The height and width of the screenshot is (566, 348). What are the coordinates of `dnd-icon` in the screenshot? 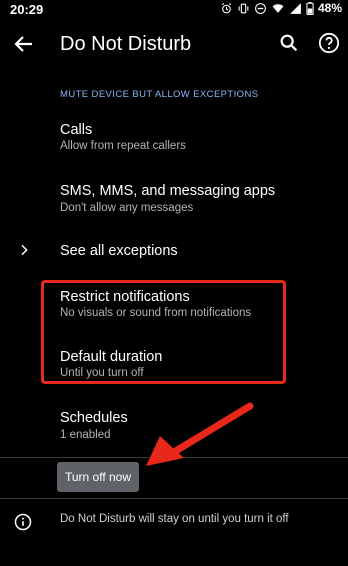 It's located at (260, 8).